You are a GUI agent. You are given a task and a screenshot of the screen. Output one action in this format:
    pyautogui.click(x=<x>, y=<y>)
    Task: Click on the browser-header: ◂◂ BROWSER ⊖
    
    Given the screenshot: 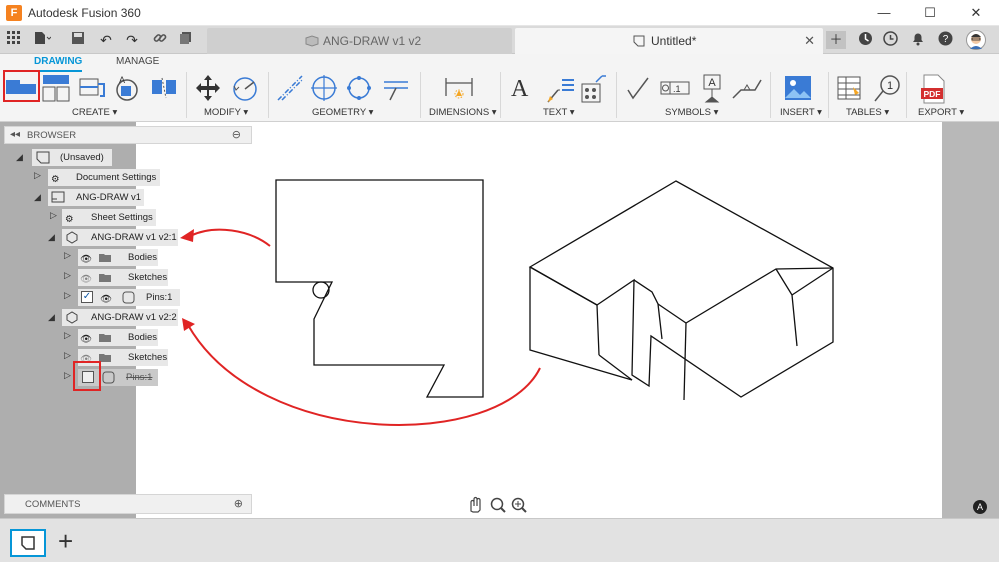 What is the action you would take?
    pyautogui.click(x=128, y=135)
    